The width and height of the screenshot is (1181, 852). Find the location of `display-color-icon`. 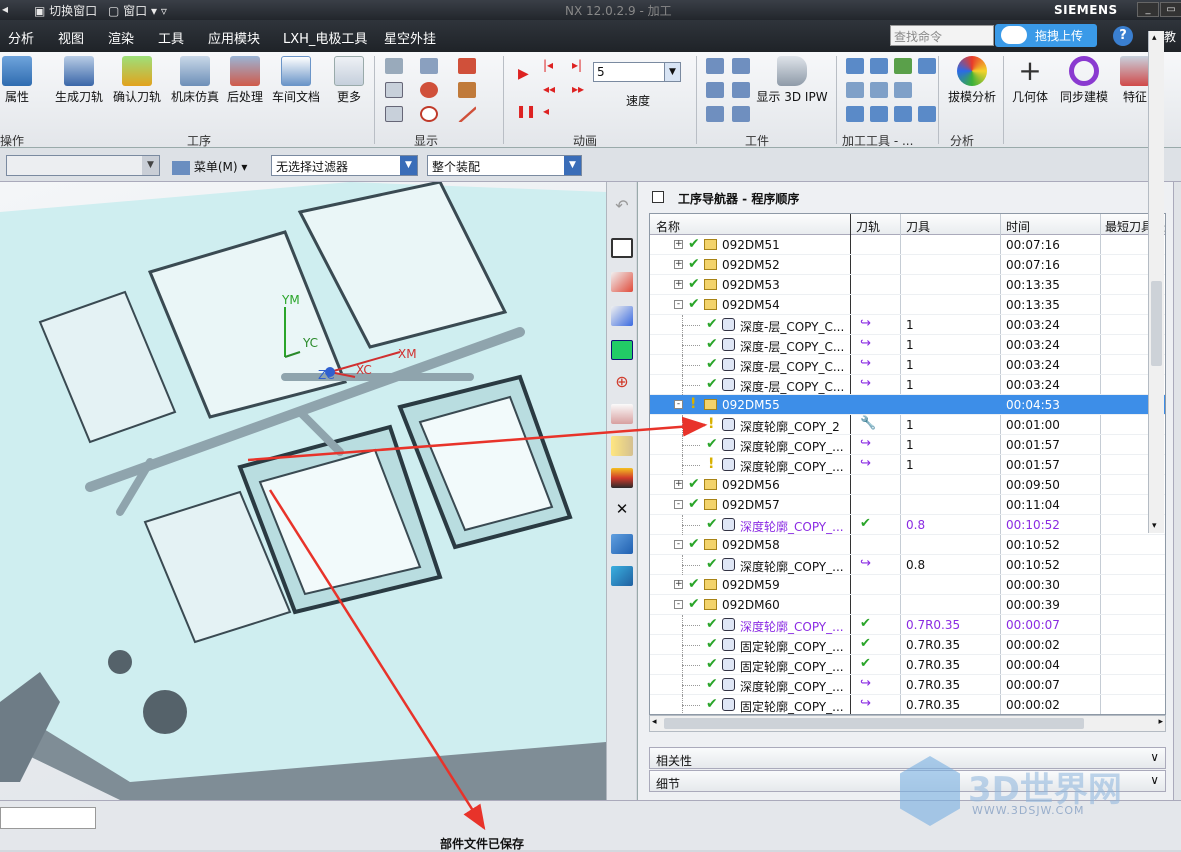

display-color-icon is located at coordinates (467, 66).